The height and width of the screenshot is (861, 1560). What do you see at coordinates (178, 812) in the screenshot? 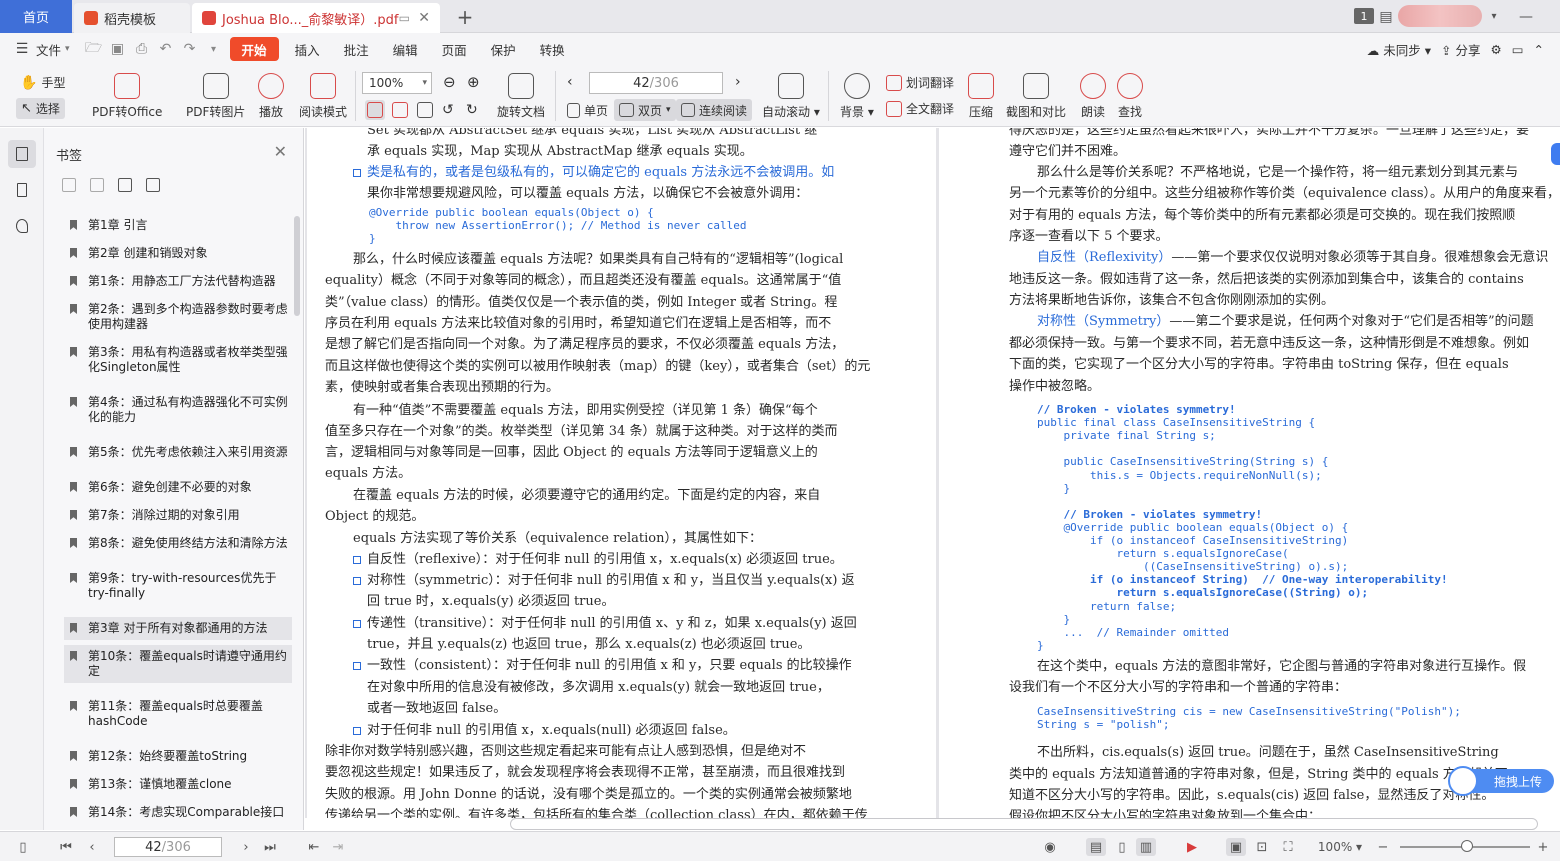
I see `bookmark-item: 第14条：考虑实现Comparable接口` at bounding box center [178, 812].